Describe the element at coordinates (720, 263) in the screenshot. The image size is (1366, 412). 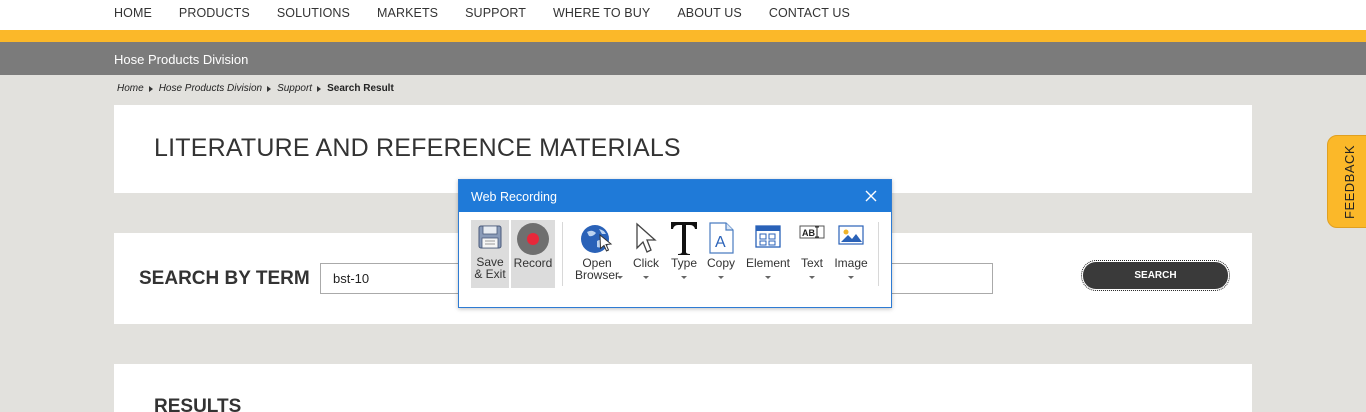
I see `copy-label: Copy` at that location.